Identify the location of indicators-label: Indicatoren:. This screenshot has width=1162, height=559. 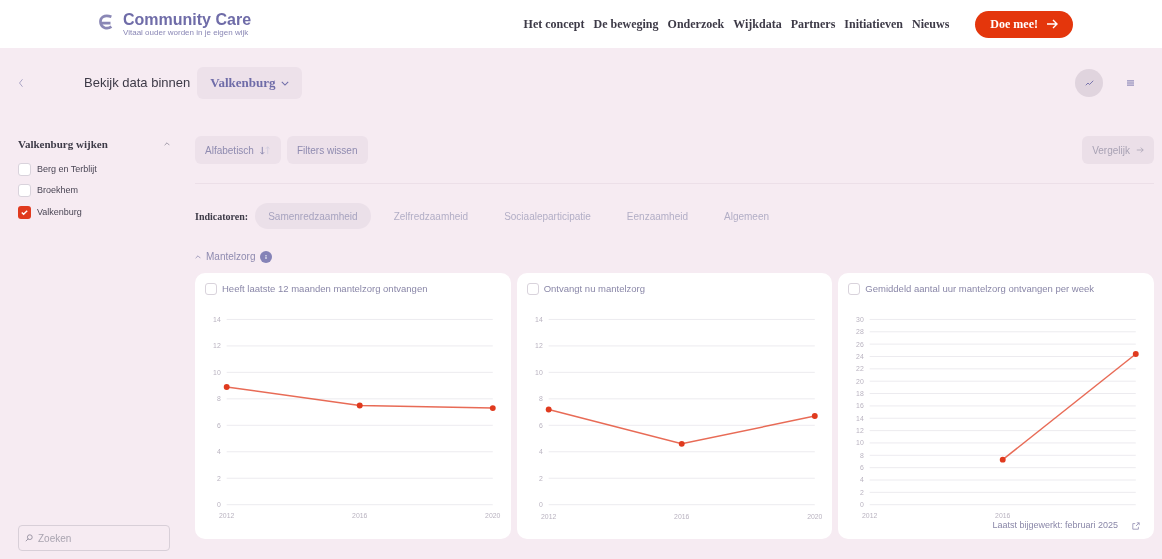
(222, 216).